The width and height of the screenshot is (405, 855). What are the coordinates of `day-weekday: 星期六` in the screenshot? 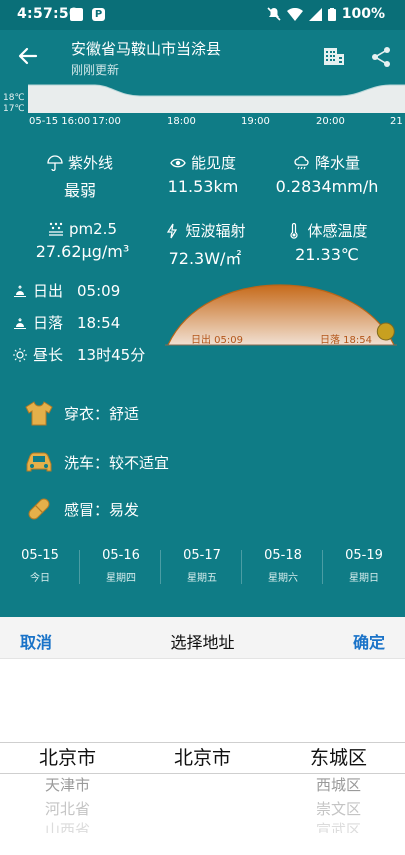 It's located at (283, 578).